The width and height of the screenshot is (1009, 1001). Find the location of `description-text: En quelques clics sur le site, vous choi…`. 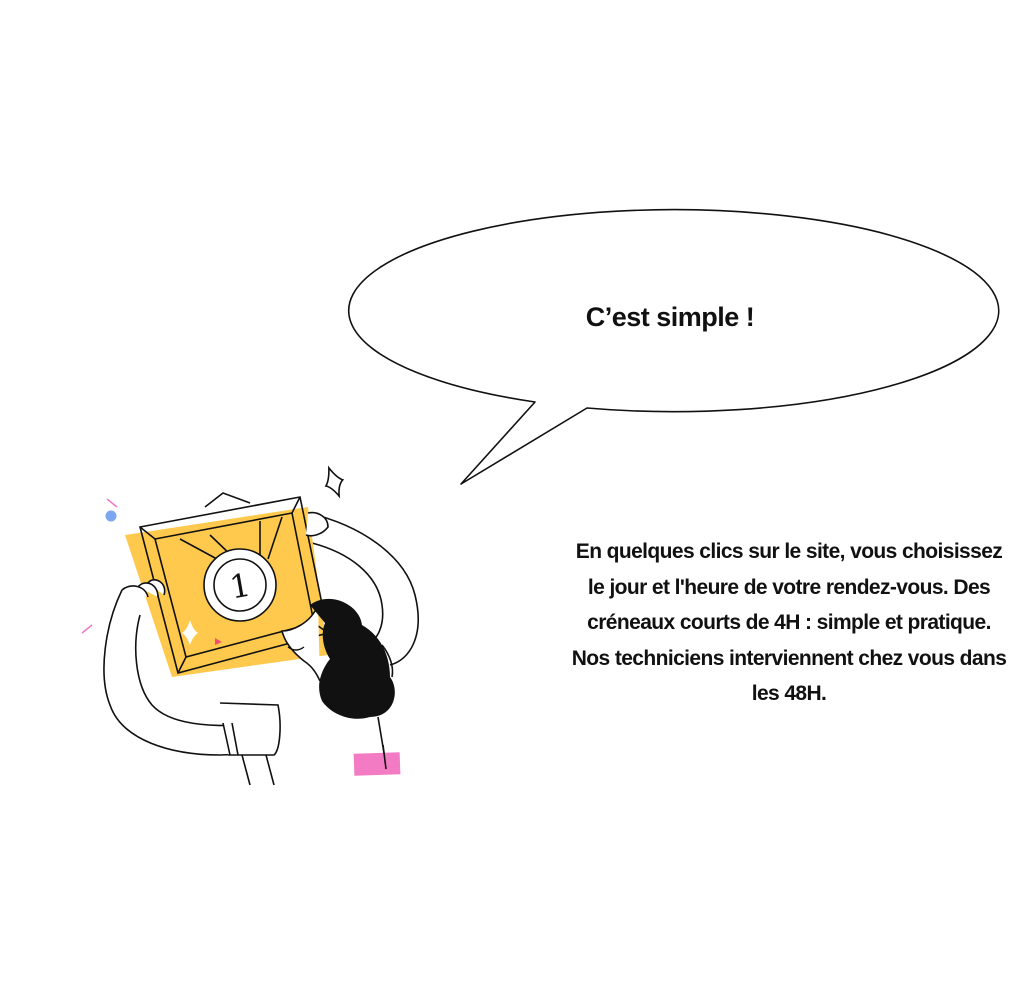

description-text: En quelques clics sur le site, vous choi… is located at coordinates (789, 622).